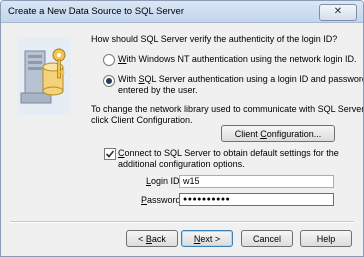 The height and width of the screenshot is (257, 364). I want to click on checkmark-icon, so click(110, 154).